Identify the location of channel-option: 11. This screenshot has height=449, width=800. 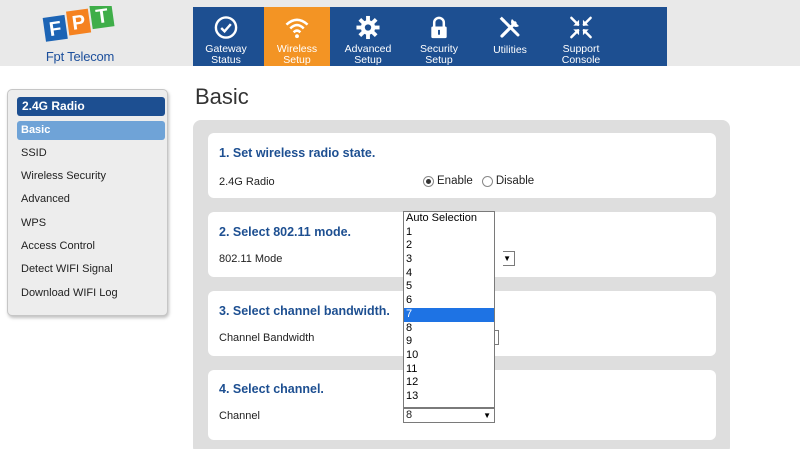
(449, 370).